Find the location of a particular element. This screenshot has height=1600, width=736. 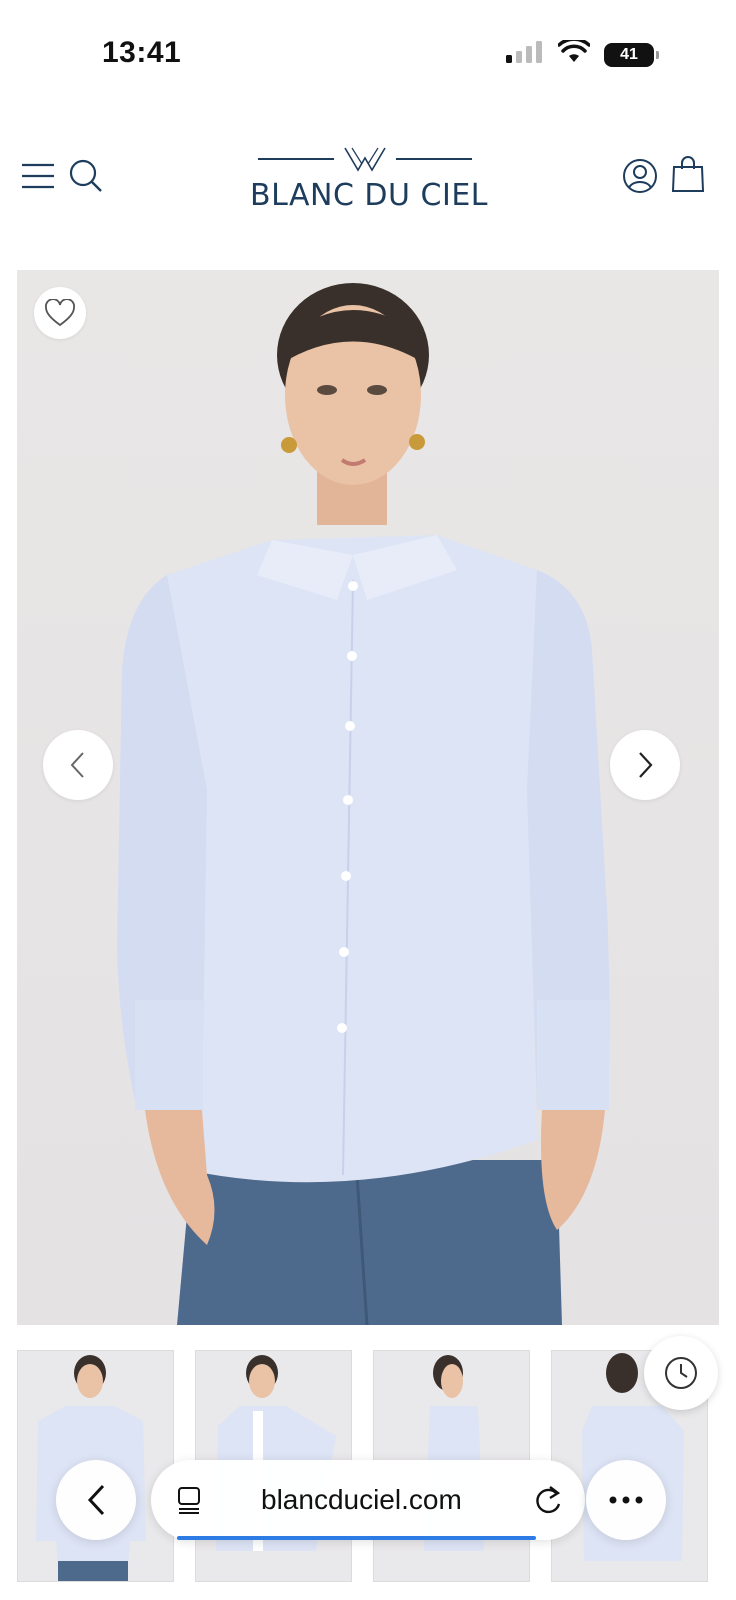

favorite-button is located at coordinates (60, 313).